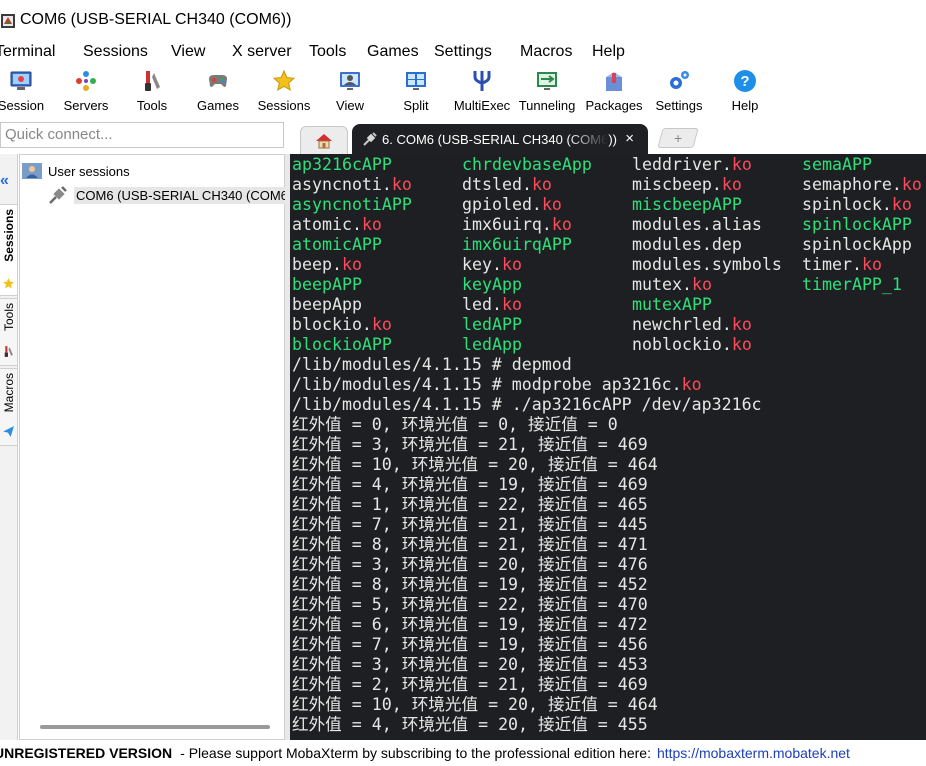 The image size is (926, 766). Describe the element at coordinates (22, 105) in the screenshot. I see `session-button-label: Session` at that location.